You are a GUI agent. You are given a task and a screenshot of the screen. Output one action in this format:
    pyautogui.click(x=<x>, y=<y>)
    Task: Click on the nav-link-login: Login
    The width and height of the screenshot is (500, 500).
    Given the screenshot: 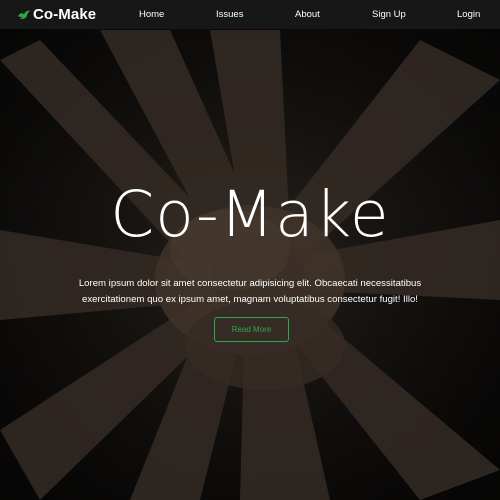 What is the action you would take?
    pyautogui.click(x=468, y=14)
    